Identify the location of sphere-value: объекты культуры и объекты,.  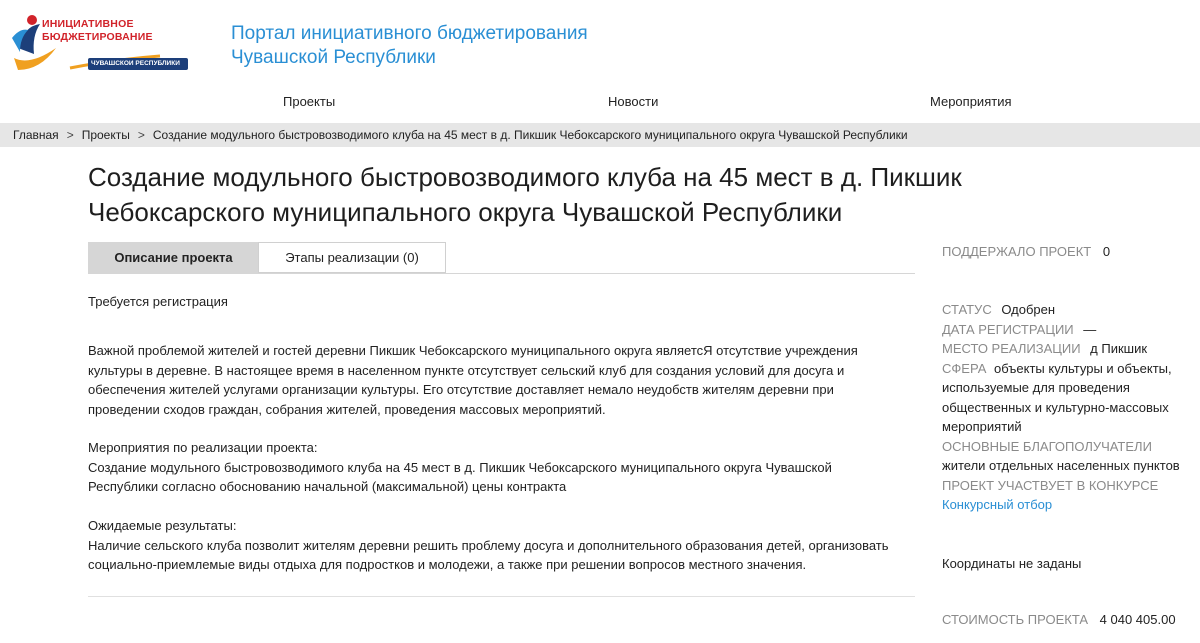
(1083, 368).